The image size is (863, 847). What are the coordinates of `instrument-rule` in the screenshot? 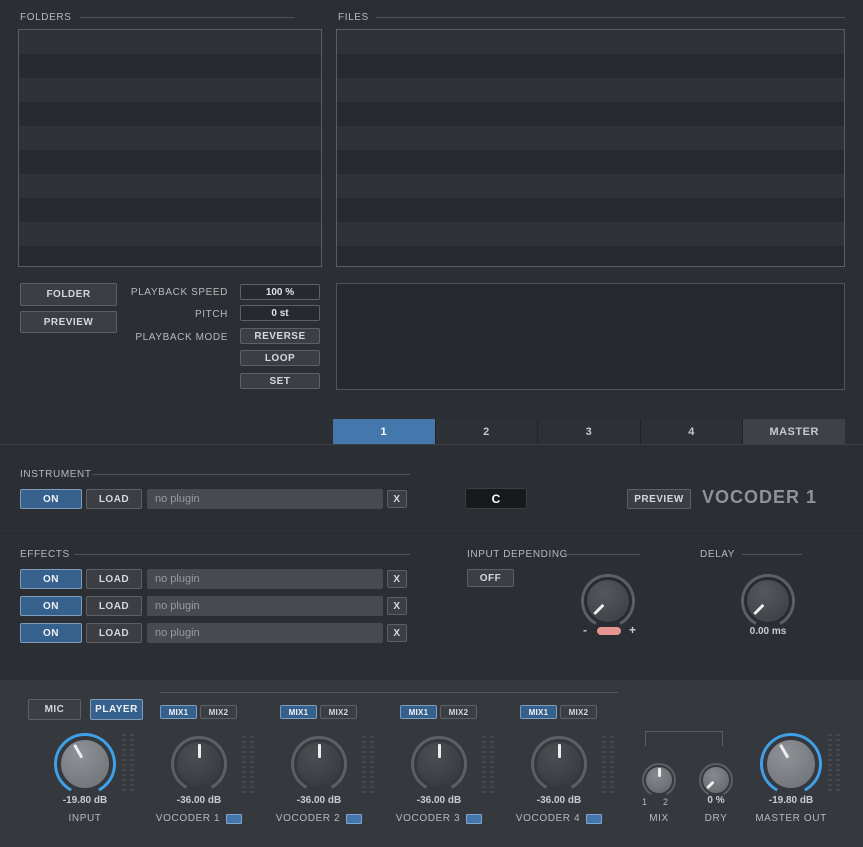 It's located at (251, 474).